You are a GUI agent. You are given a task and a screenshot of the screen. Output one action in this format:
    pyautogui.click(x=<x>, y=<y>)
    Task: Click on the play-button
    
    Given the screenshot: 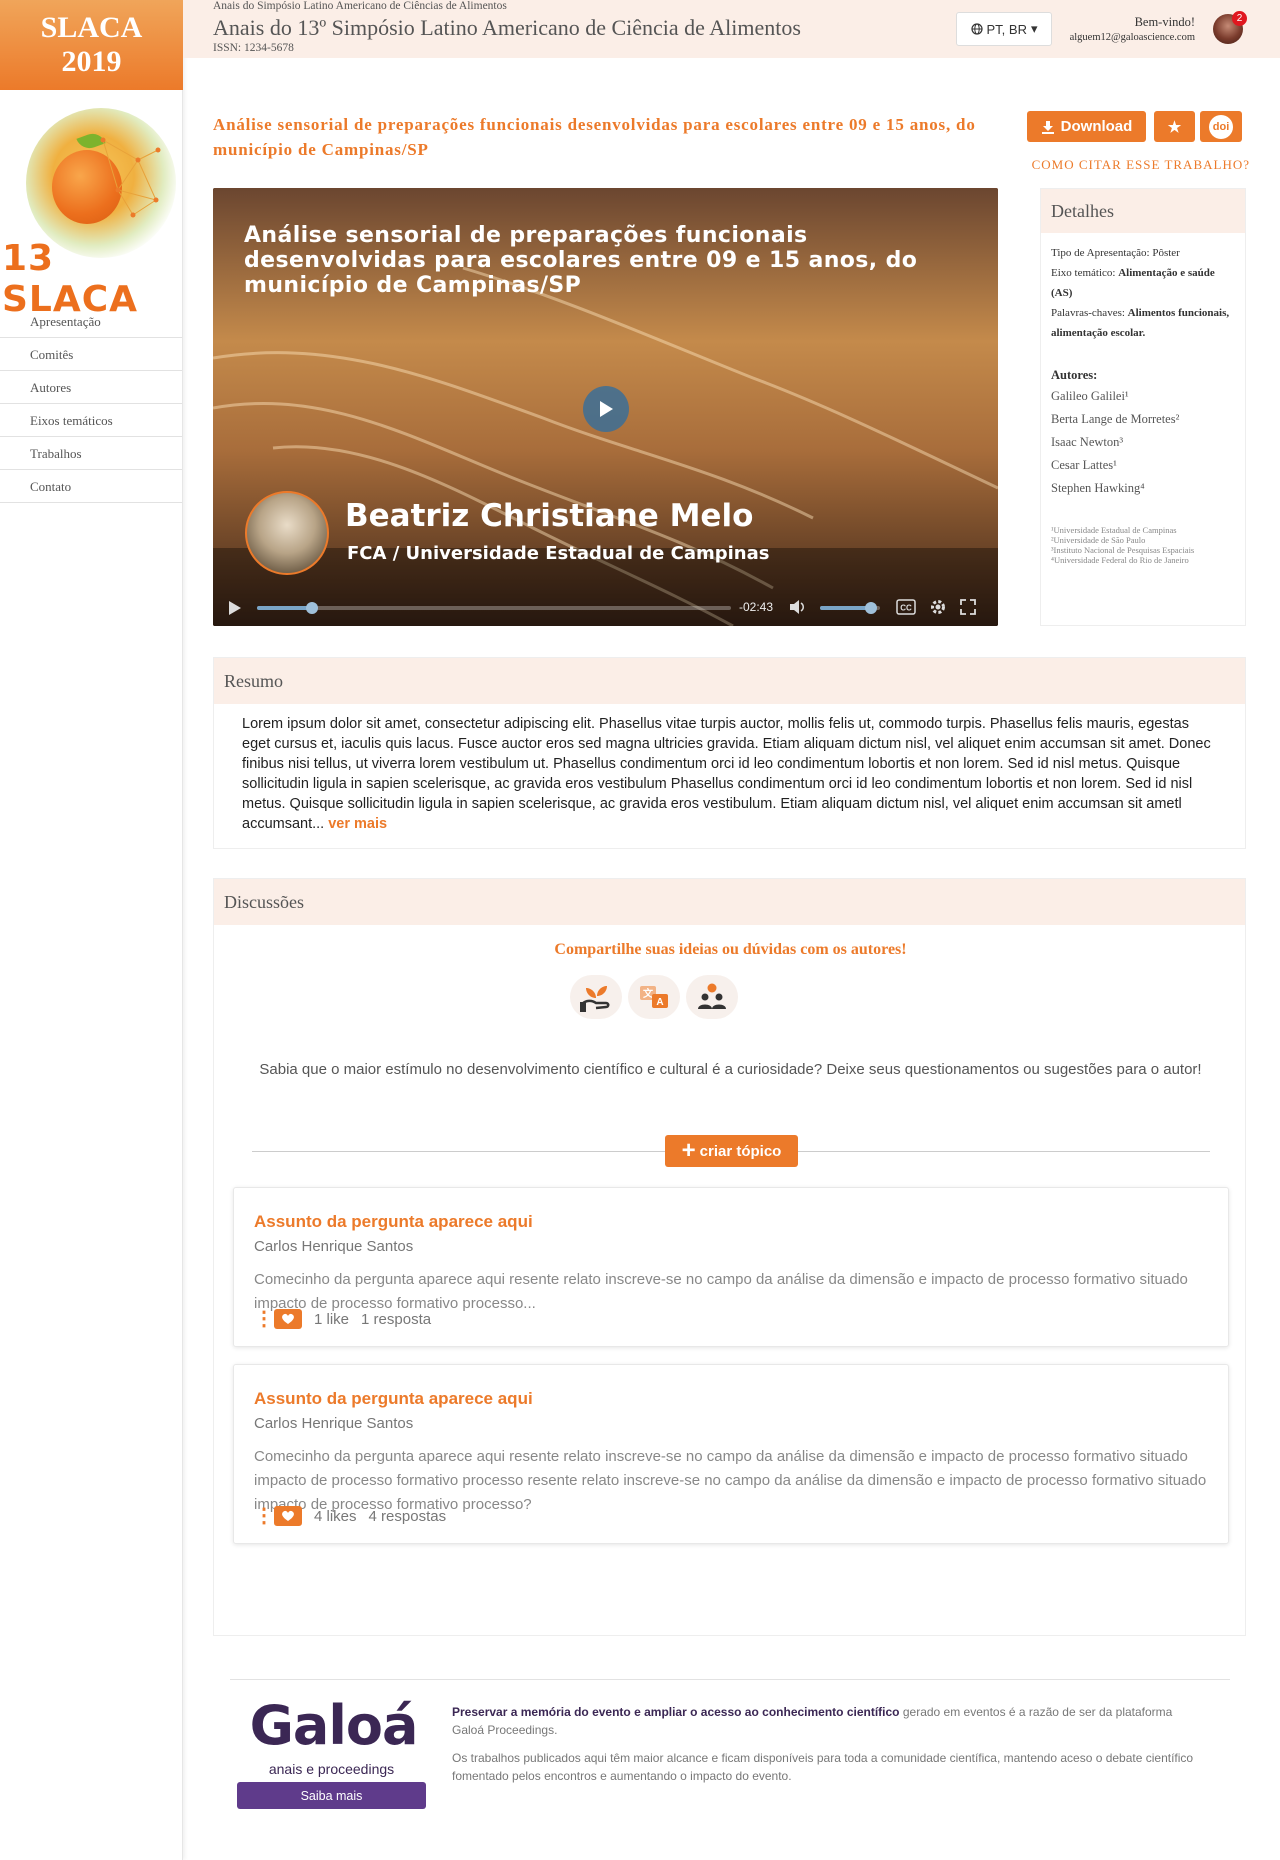 What is the action you would take?
    pyautogui.click(x=606, y=409)
    